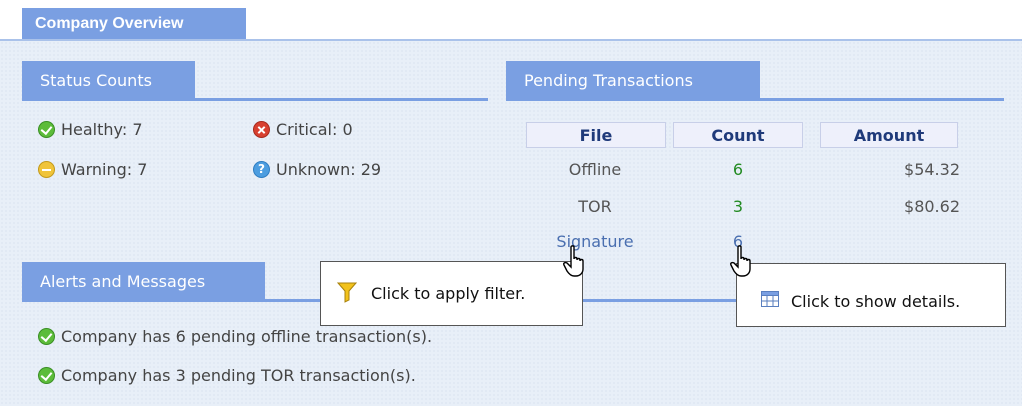 This screenshot has height=406, width=1022. What do you see at coordinates (738, 207) in the screenshot?
I see `row-count: 3` at bounding box center [738, 207].